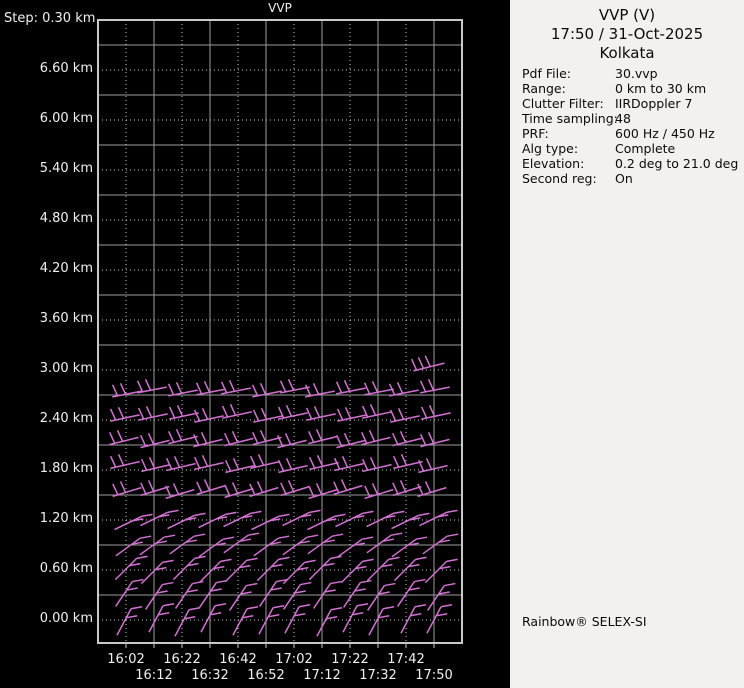 The width and height of the screenshot is (744, 688). Describe the element at coordinates (633, 103) in the screenshot. I see `info-field: Clutter Filter: IIRDoppler 7` at that location.